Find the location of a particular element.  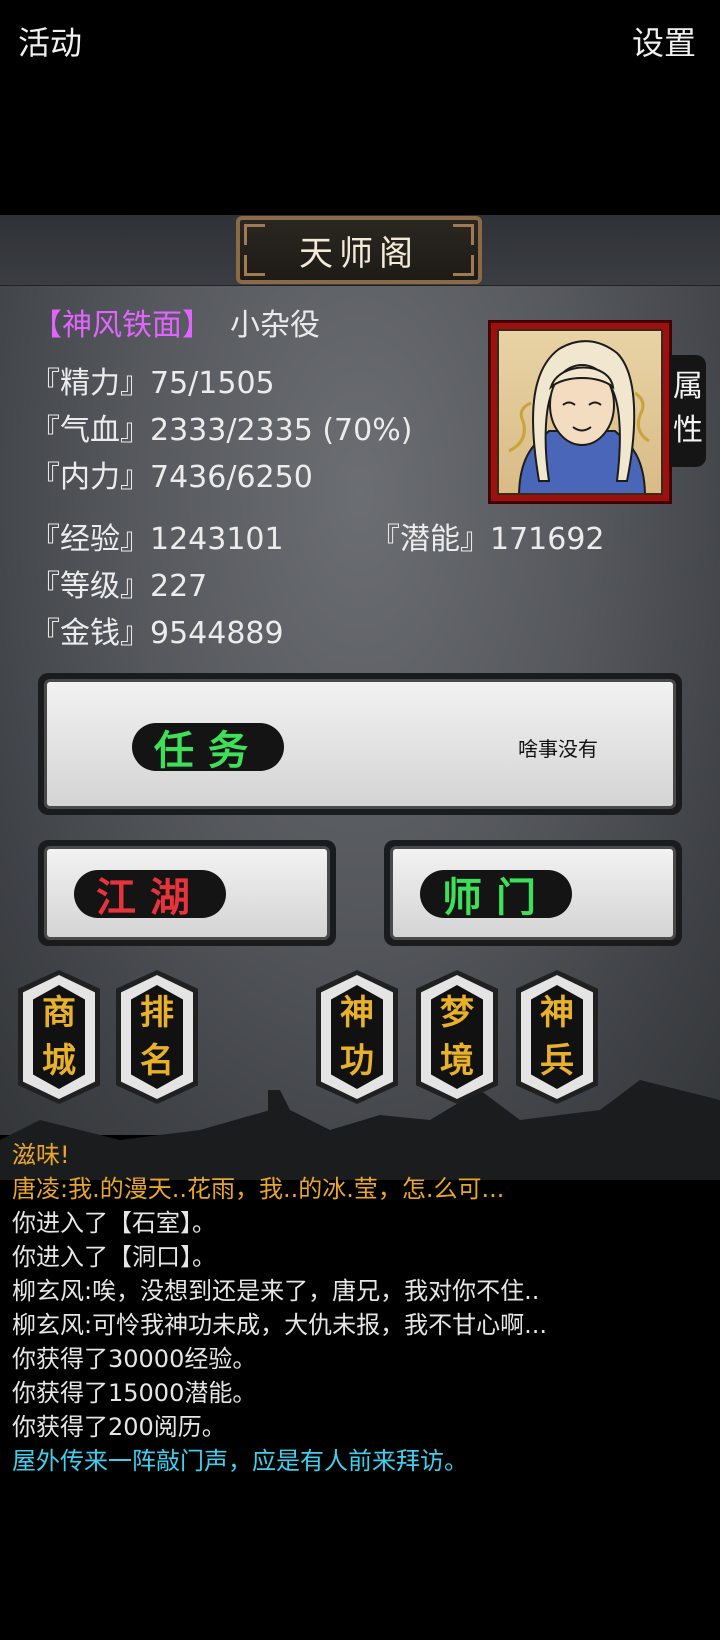

divine-skill-char-1: 神 is located at coordinates (357, 1013).